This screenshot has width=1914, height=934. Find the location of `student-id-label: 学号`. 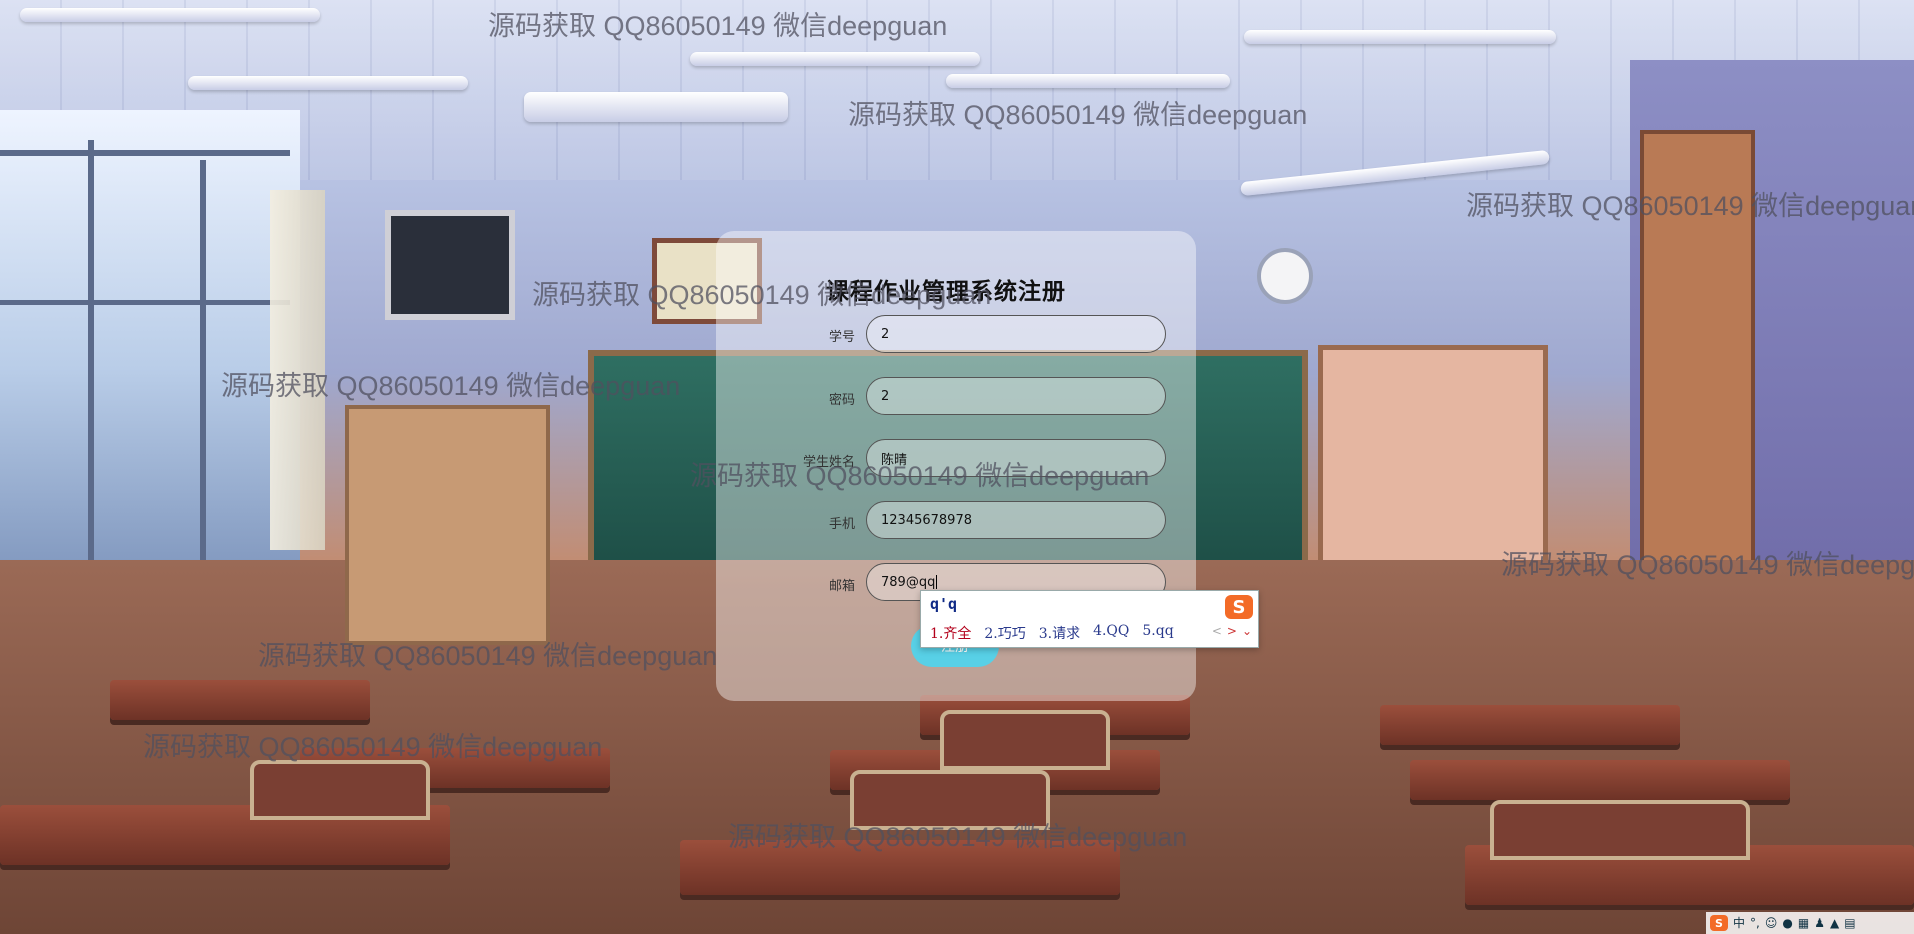

student-id-label: 学号 is located at coordinates (841, 337).